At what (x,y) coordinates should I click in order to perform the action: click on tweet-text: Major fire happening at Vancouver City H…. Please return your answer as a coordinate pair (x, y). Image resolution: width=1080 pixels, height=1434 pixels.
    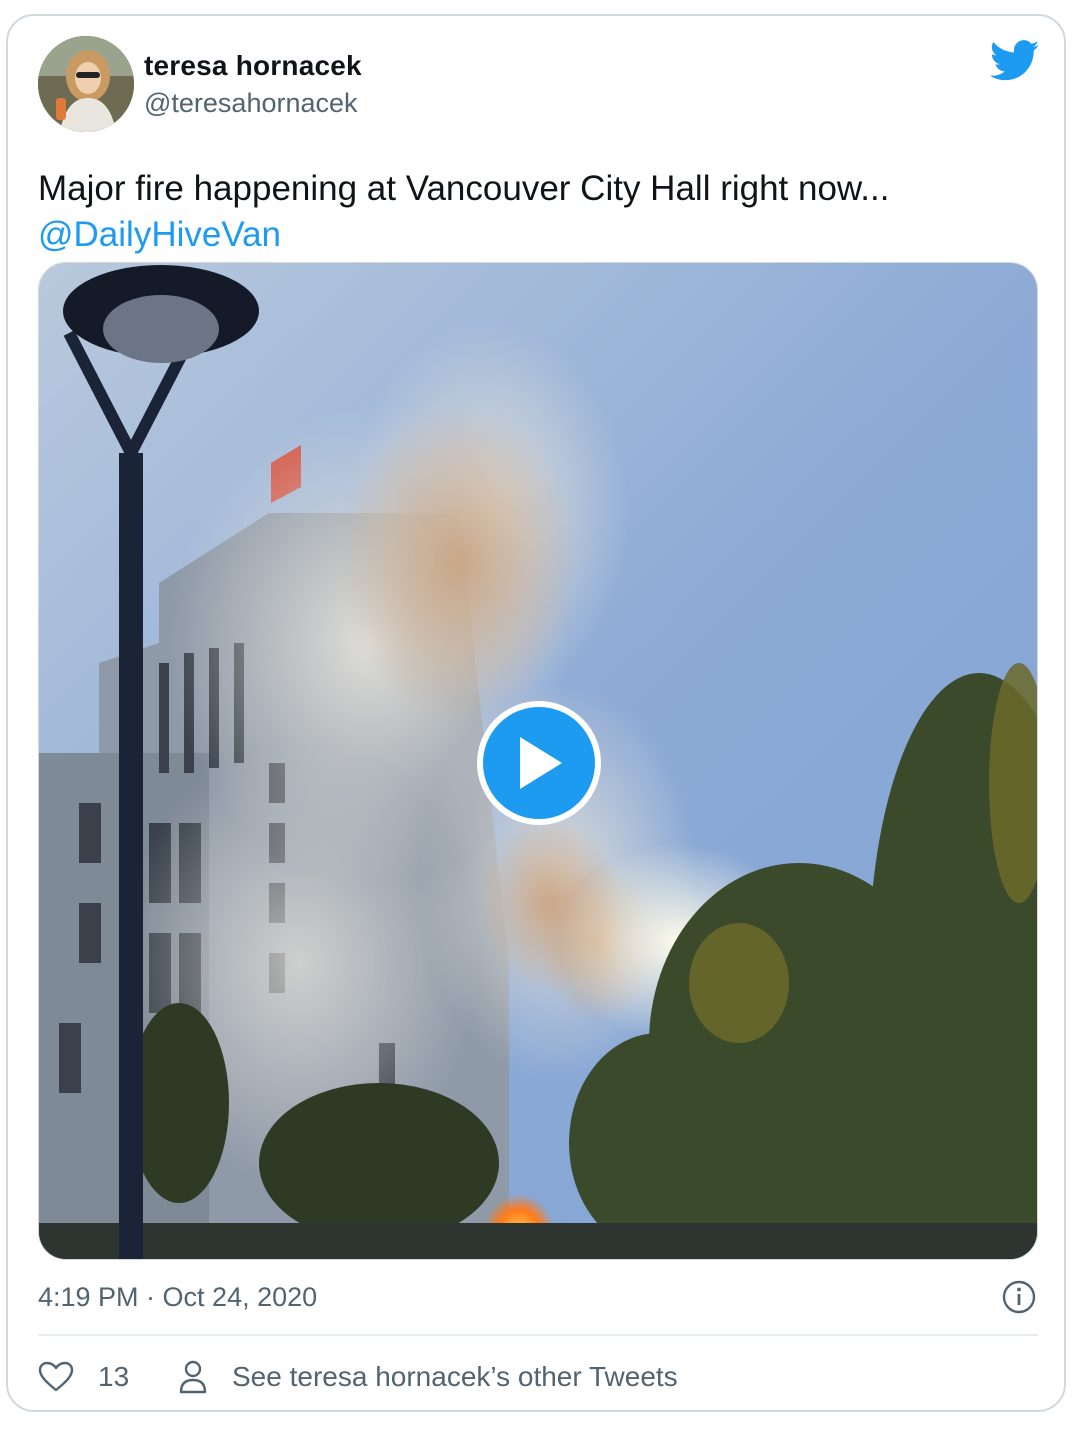
    Looking at the image, I should click on (538, 212).